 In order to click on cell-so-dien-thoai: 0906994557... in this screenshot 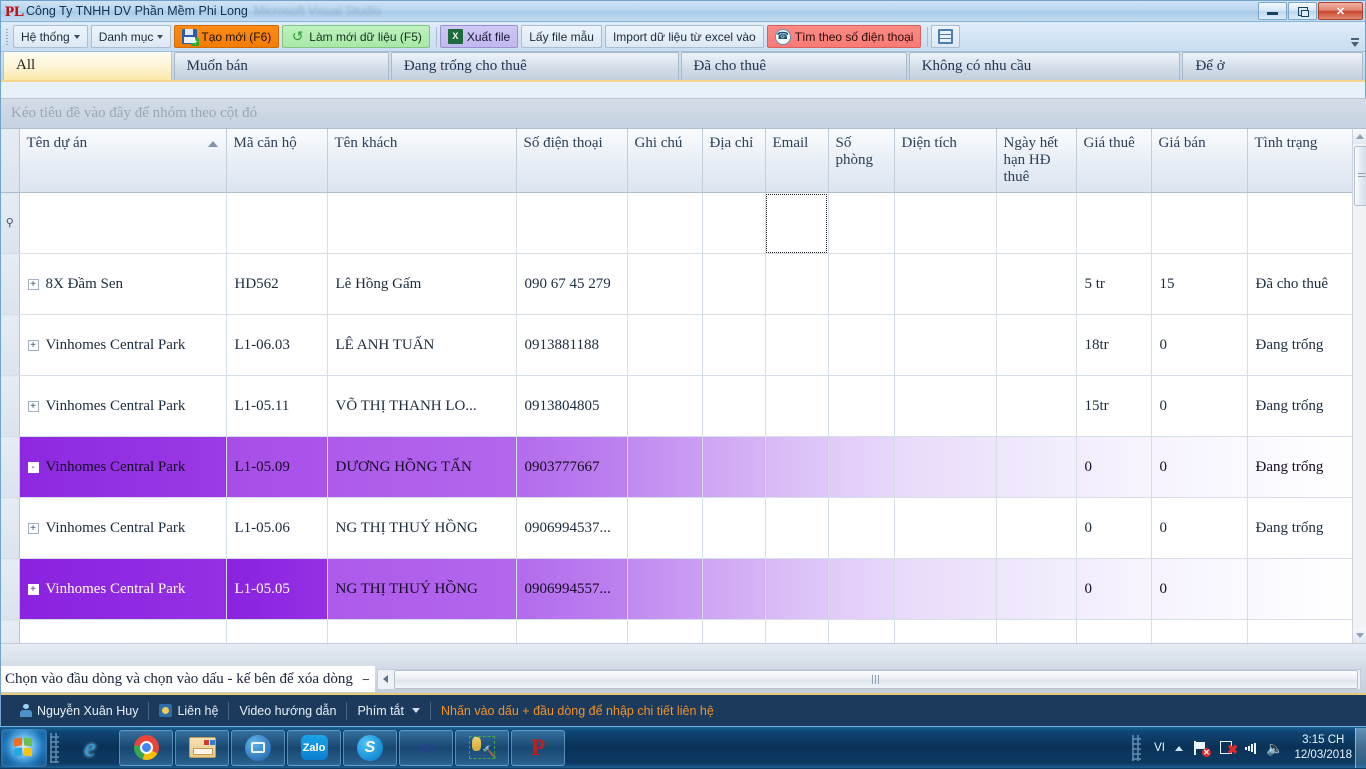, I will do `click(572, 589)`.